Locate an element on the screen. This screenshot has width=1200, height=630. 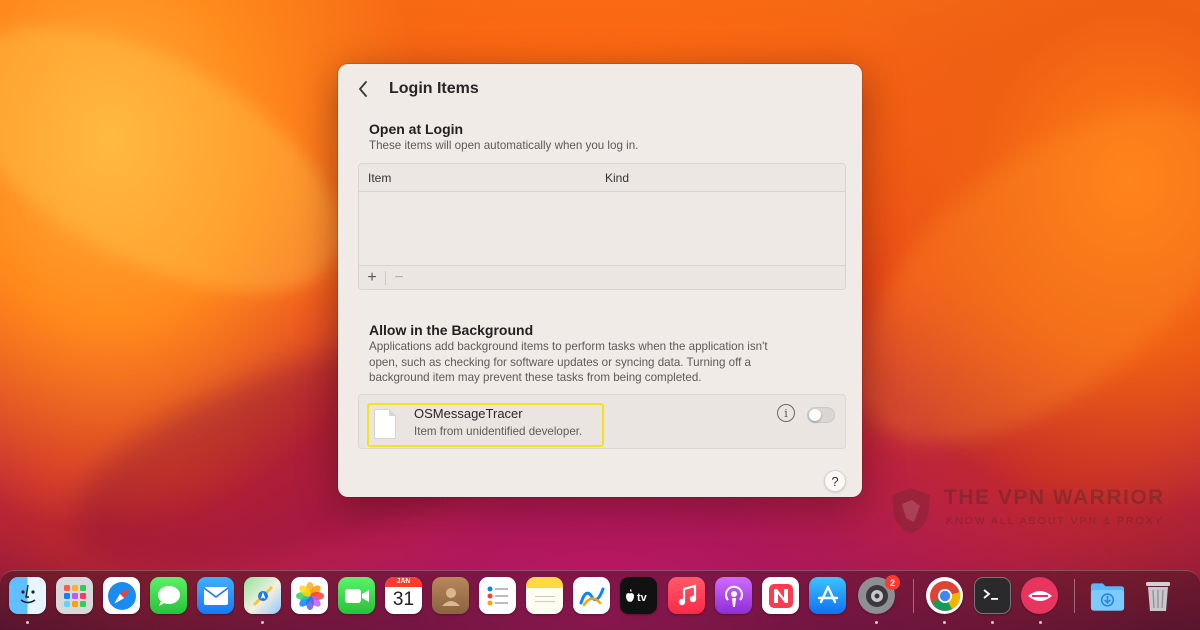
terminal-icon is located at coordinates (992, 595).